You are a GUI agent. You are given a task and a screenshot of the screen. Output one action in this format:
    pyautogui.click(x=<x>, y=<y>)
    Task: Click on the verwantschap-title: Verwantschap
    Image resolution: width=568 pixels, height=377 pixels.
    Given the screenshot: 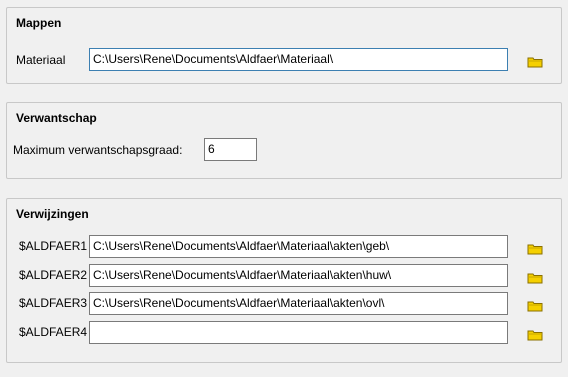 What is the action you would take?
    pyautogui.click(x=56, y=118)
    